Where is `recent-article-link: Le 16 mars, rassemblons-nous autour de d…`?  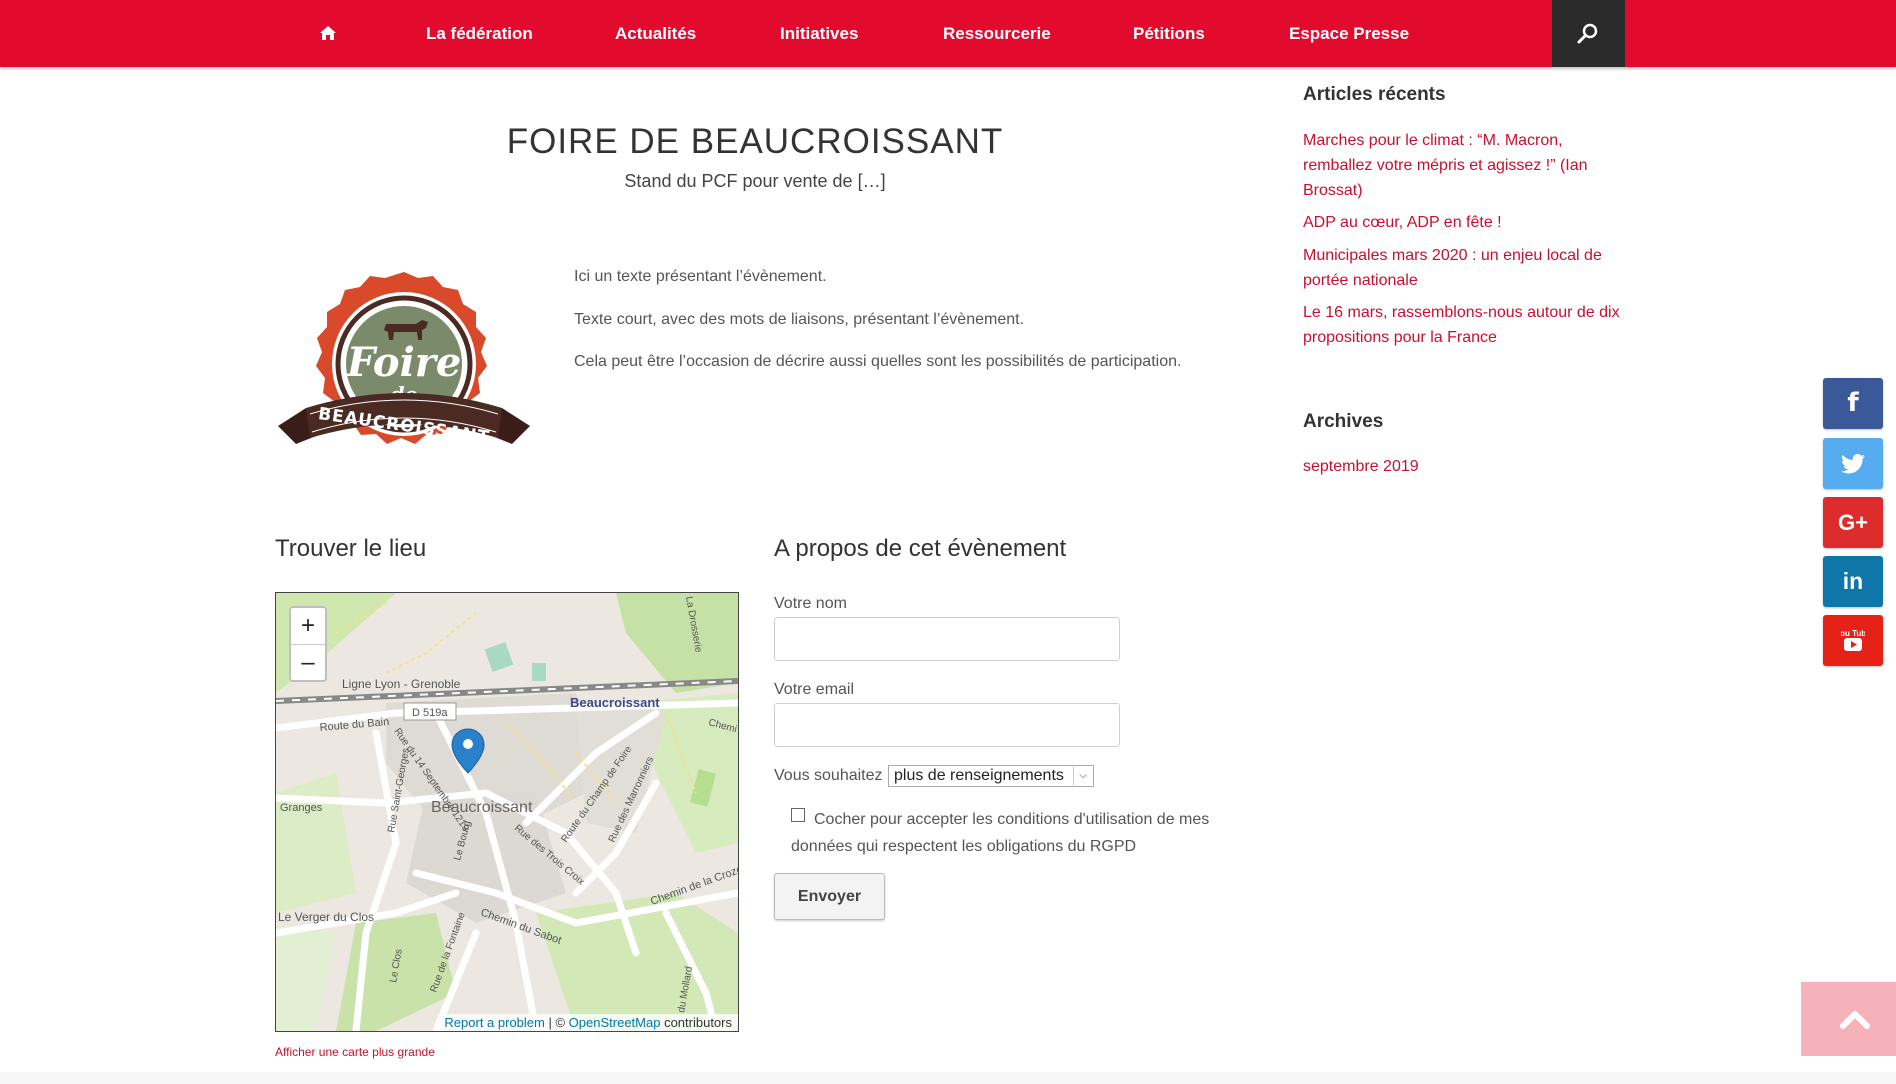
recent-article-link: Le 16 mars, rassemblons-nous autour de d… is located at coordinates (1463, 325).